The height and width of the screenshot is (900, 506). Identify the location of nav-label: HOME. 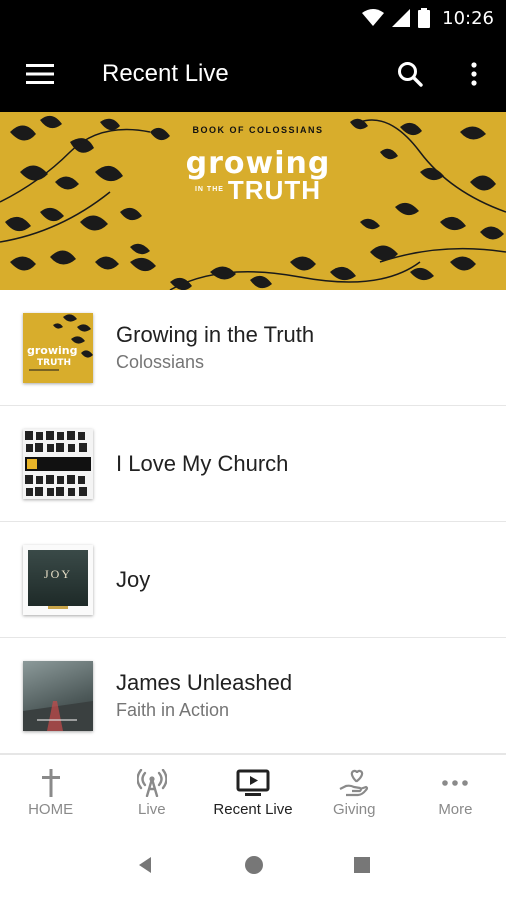
(51, 809).